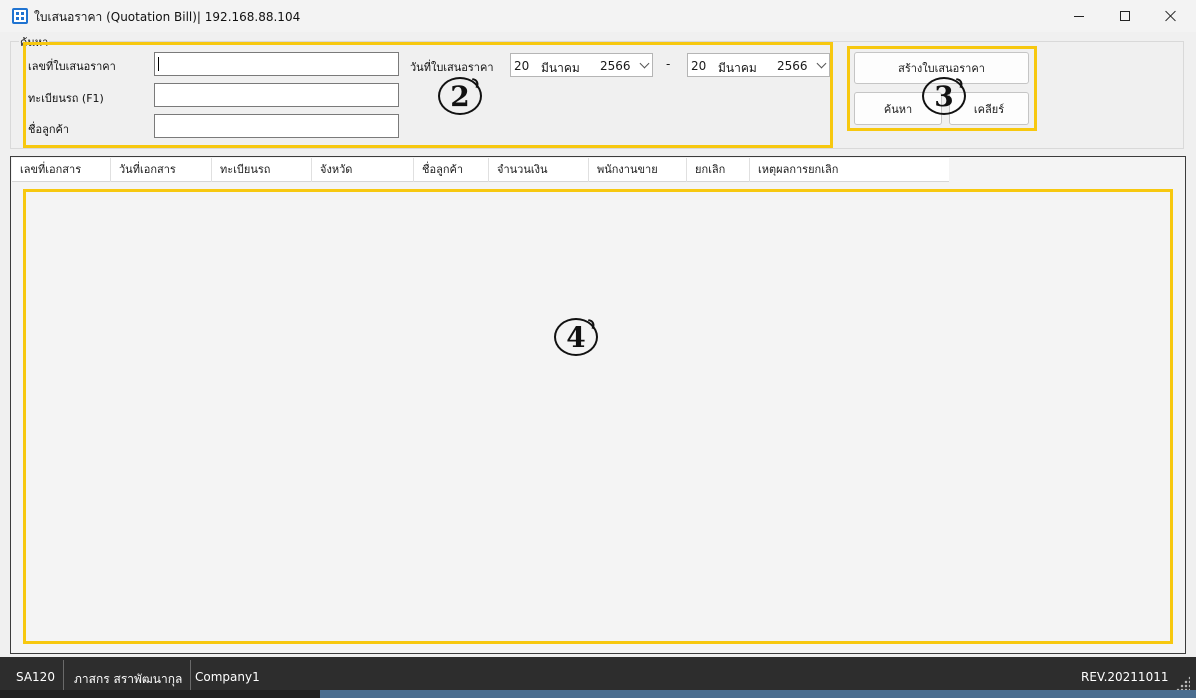 The height and width of the screenshot is (698, 1196). I want to click on minimize-icon, so click(1079, 16).